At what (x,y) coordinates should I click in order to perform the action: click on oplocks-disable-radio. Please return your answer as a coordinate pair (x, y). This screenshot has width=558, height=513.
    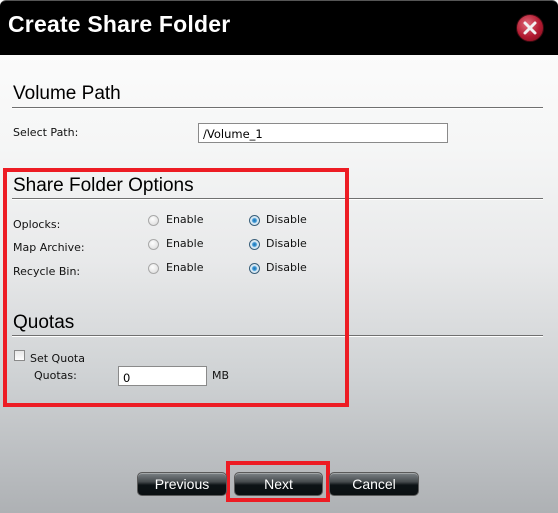
    Looking at the image, I should click on (254, 220).